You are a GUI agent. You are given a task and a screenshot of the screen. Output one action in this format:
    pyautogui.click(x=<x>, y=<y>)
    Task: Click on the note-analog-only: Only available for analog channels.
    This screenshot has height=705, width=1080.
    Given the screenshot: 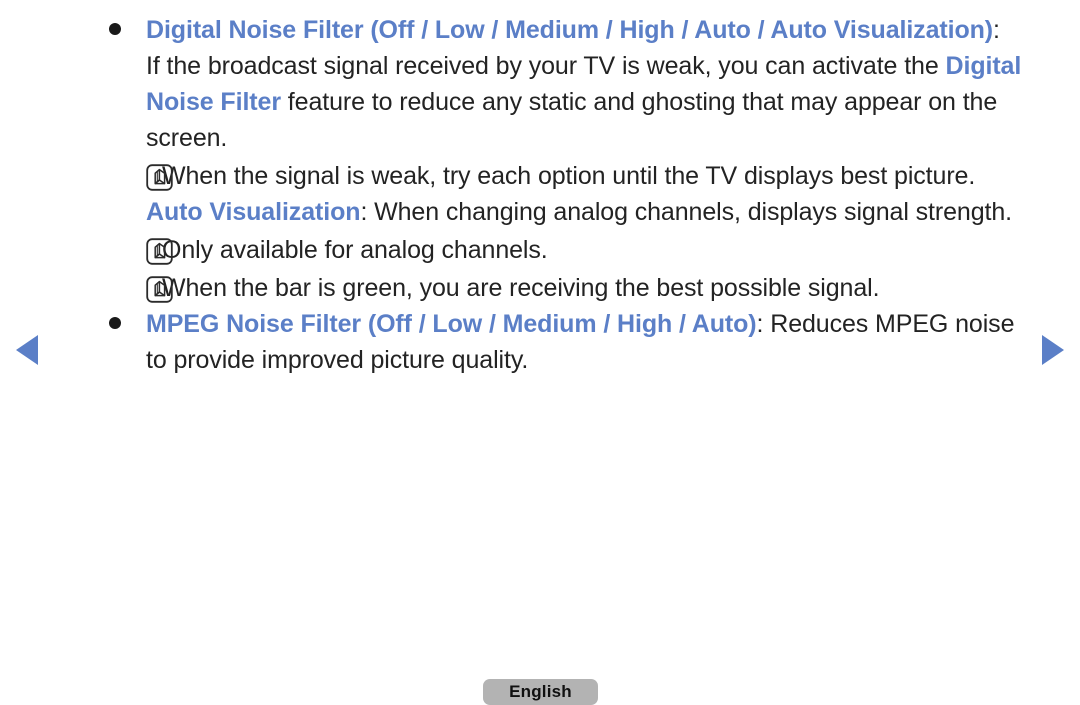 What is the action you would take?
    pyautogui.click(x=565, y=250)
    